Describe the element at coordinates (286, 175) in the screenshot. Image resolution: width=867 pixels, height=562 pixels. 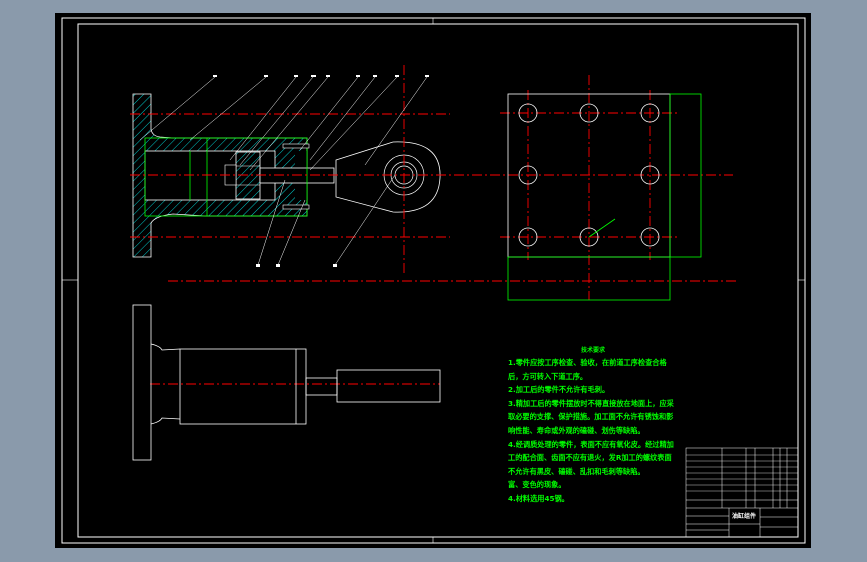
I see `section-view` at that location.